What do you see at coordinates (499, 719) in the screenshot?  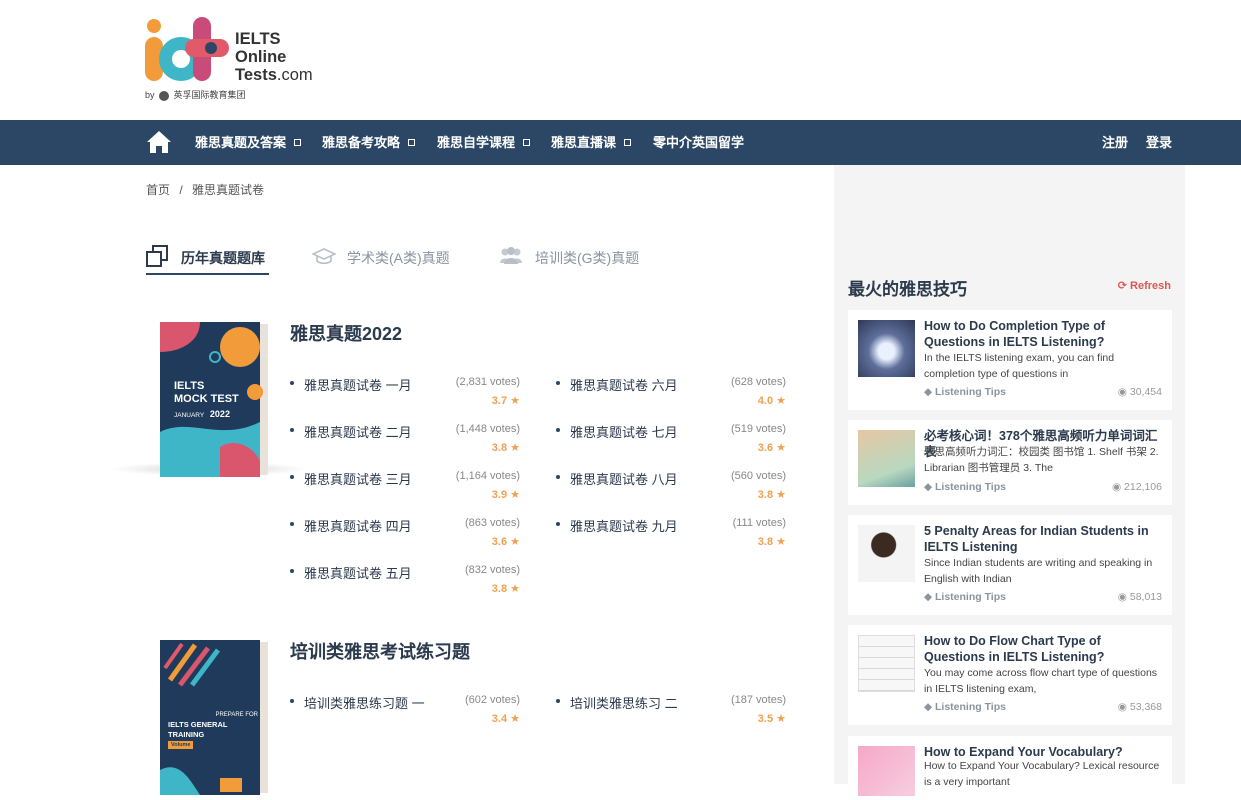 I see `rating-value: 3.4` at bounding box center [499, 719].